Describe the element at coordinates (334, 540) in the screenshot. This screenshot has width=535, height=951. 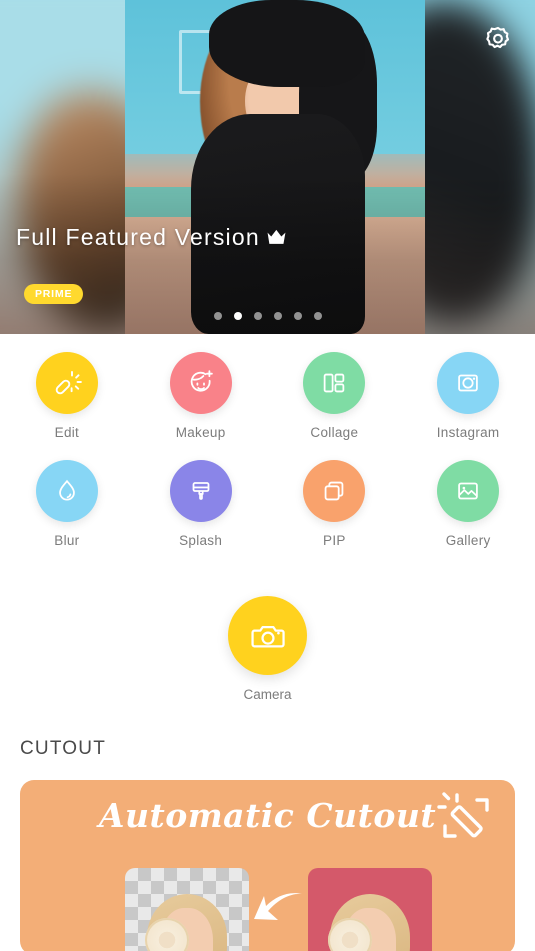
I see `feature-label: PIP` at that location.